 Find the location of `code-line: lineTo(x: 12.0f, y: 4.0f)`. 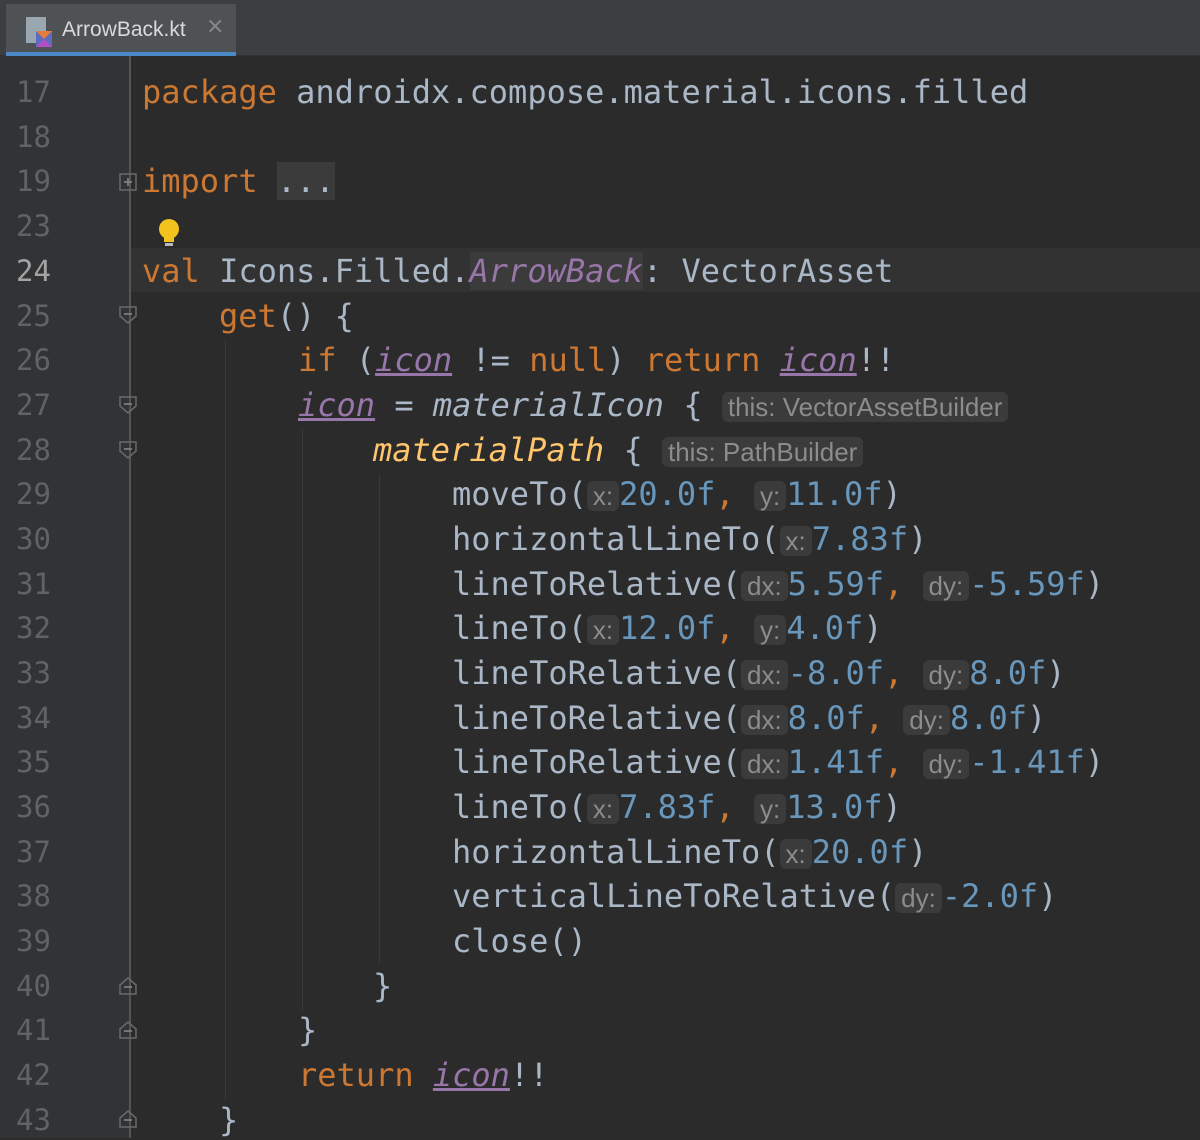

code-line: lineTo(x: 12.0f, y: 4.0f) is located at coordinates (667, 629).